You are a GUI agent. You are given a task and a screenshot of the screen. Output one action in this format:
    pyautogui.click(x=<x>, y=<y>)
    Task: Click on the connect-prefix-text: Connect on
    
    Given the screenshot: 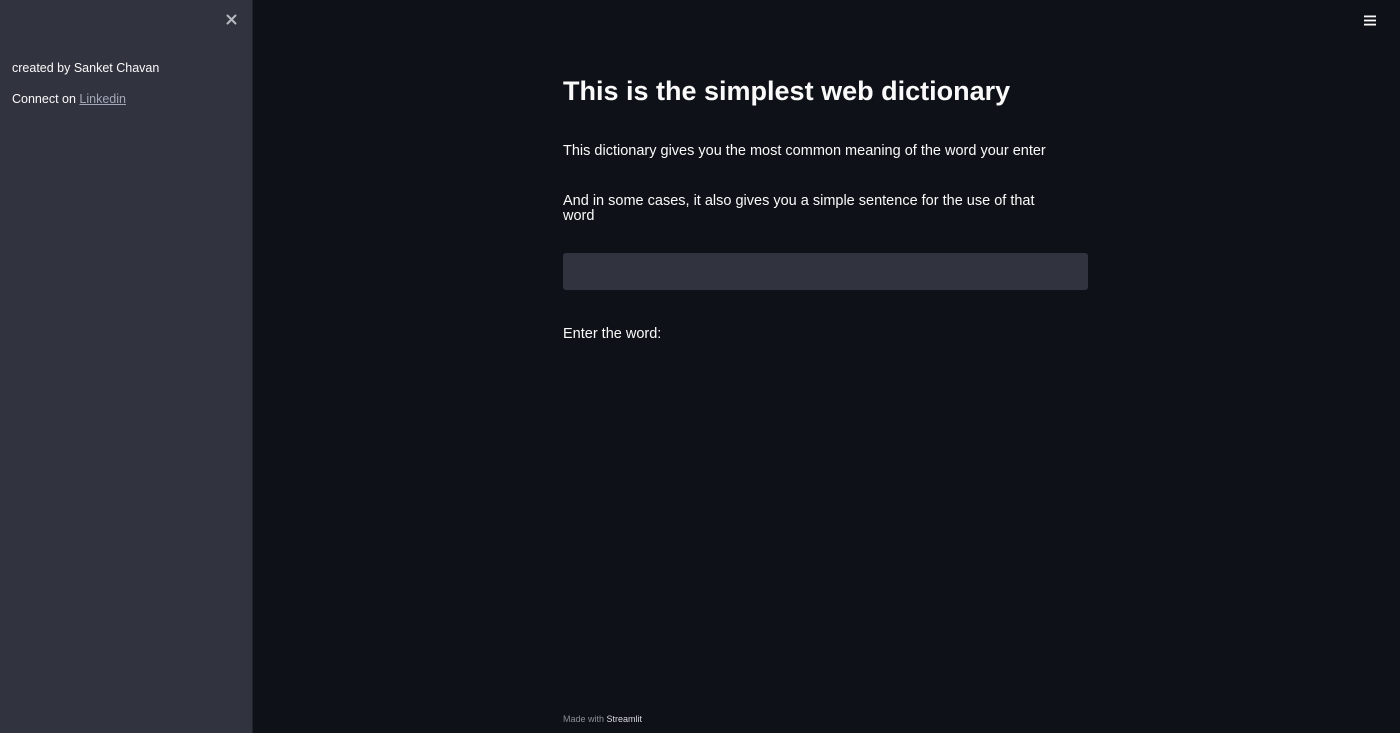 What is the action you would take?
    pyautogui.click(x=46, y=99)
    